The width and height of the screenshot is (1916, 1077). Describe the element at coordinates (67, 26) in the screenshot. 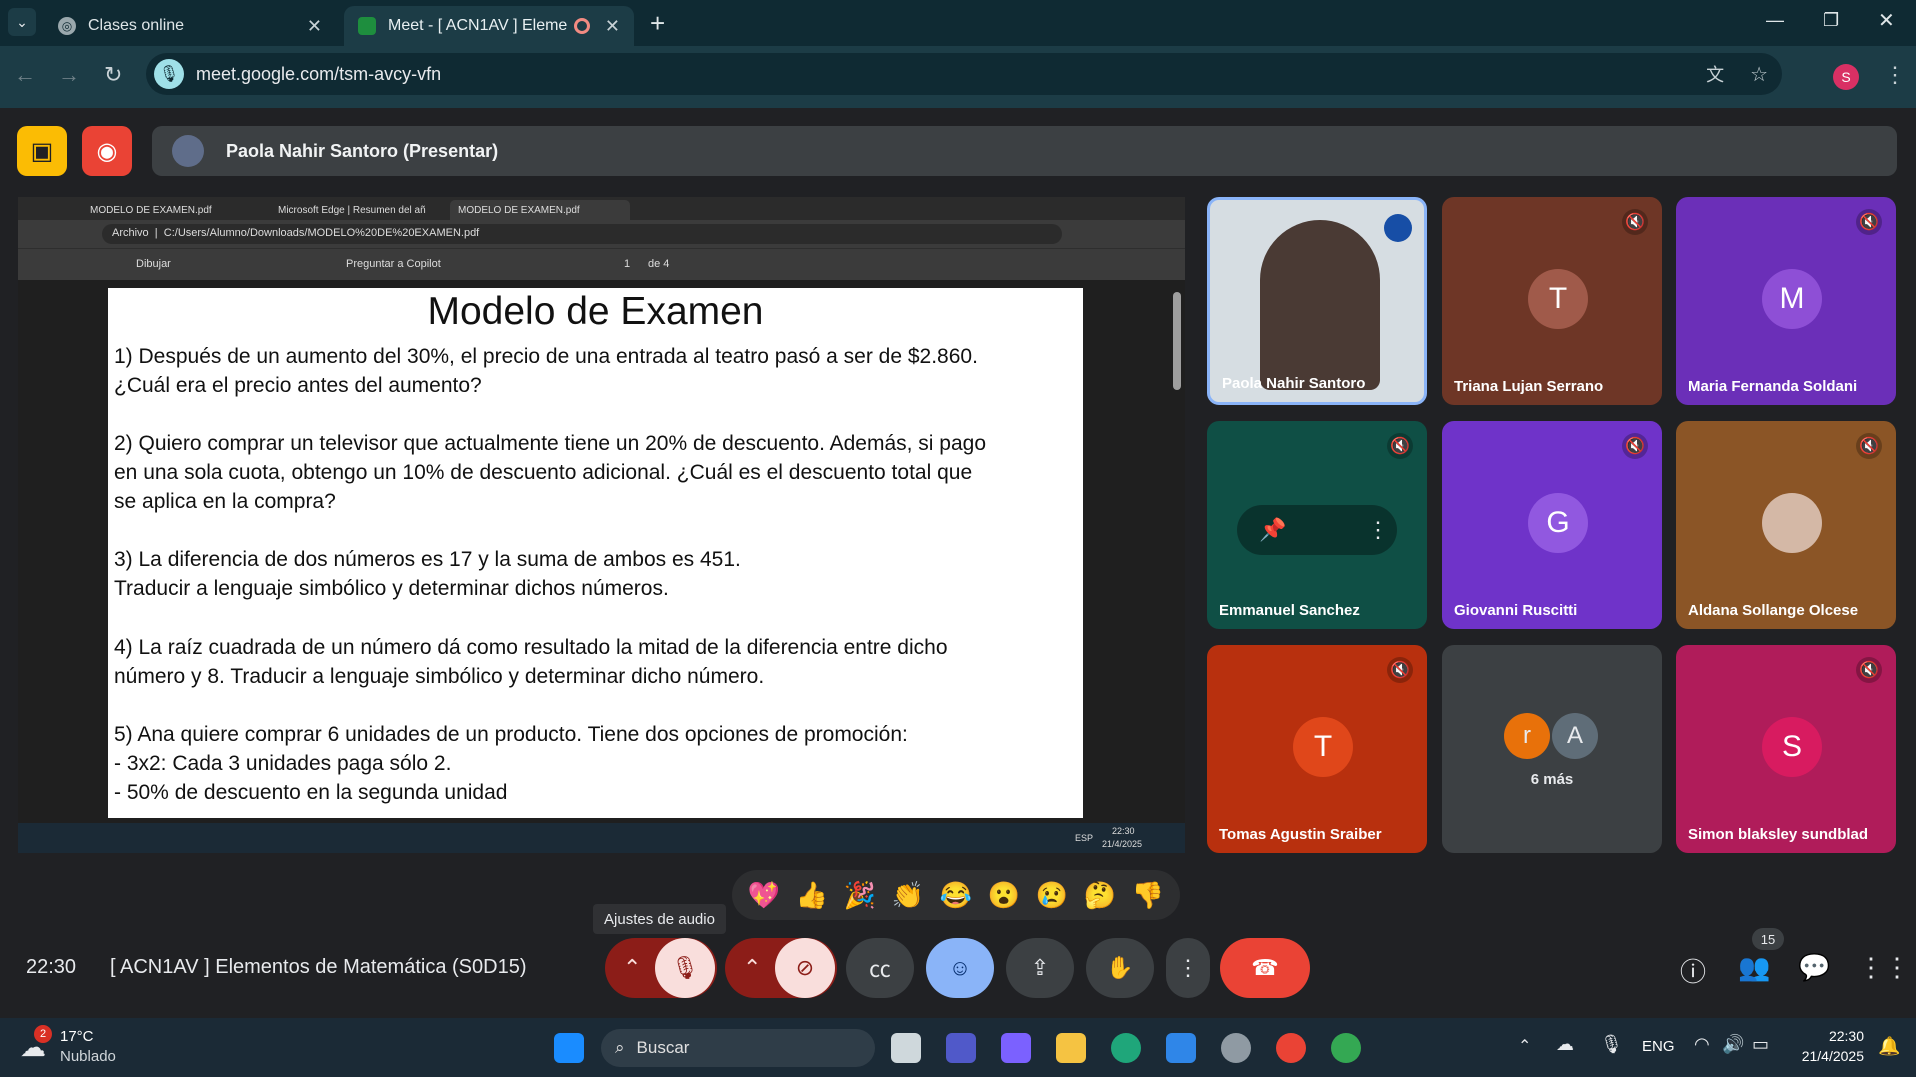

I see `globe-icon: ◎` at that location.